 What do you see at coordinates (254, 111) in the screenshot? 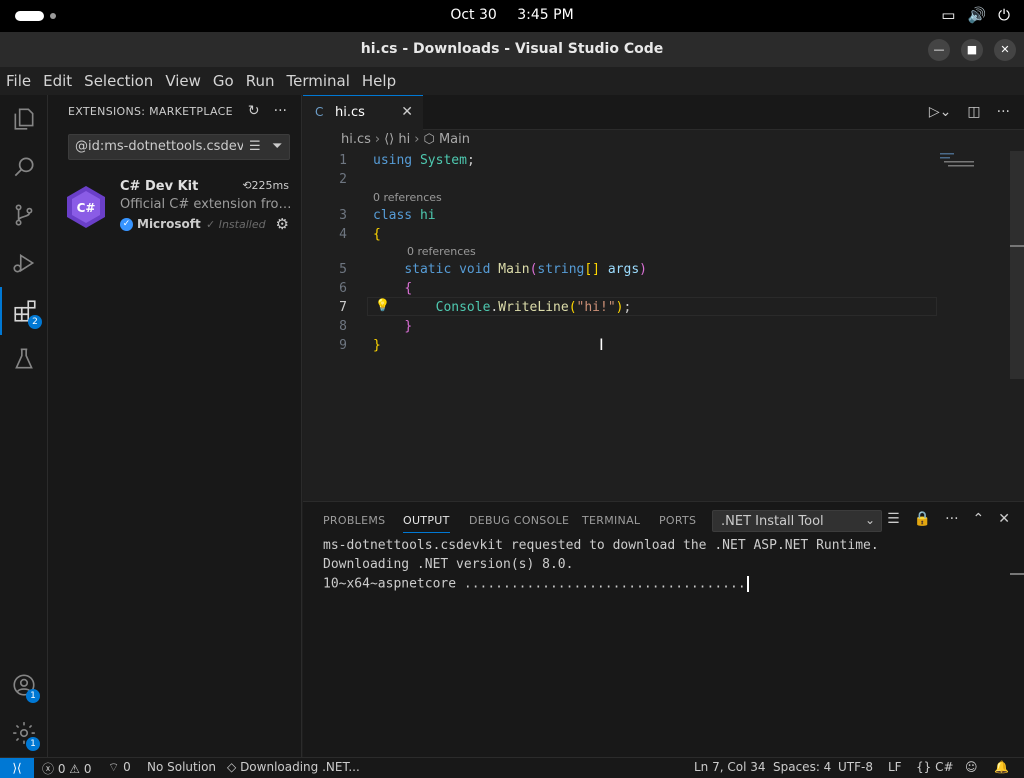
I see `refresh-icon: ↻` at bounding box center [254, 111].